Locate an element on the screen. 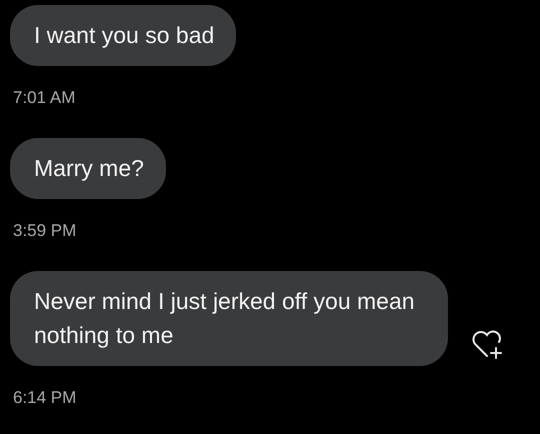 This screenshot has height=434, width=540. message-bubble: Marry me? is located at coordinates (88, 168).